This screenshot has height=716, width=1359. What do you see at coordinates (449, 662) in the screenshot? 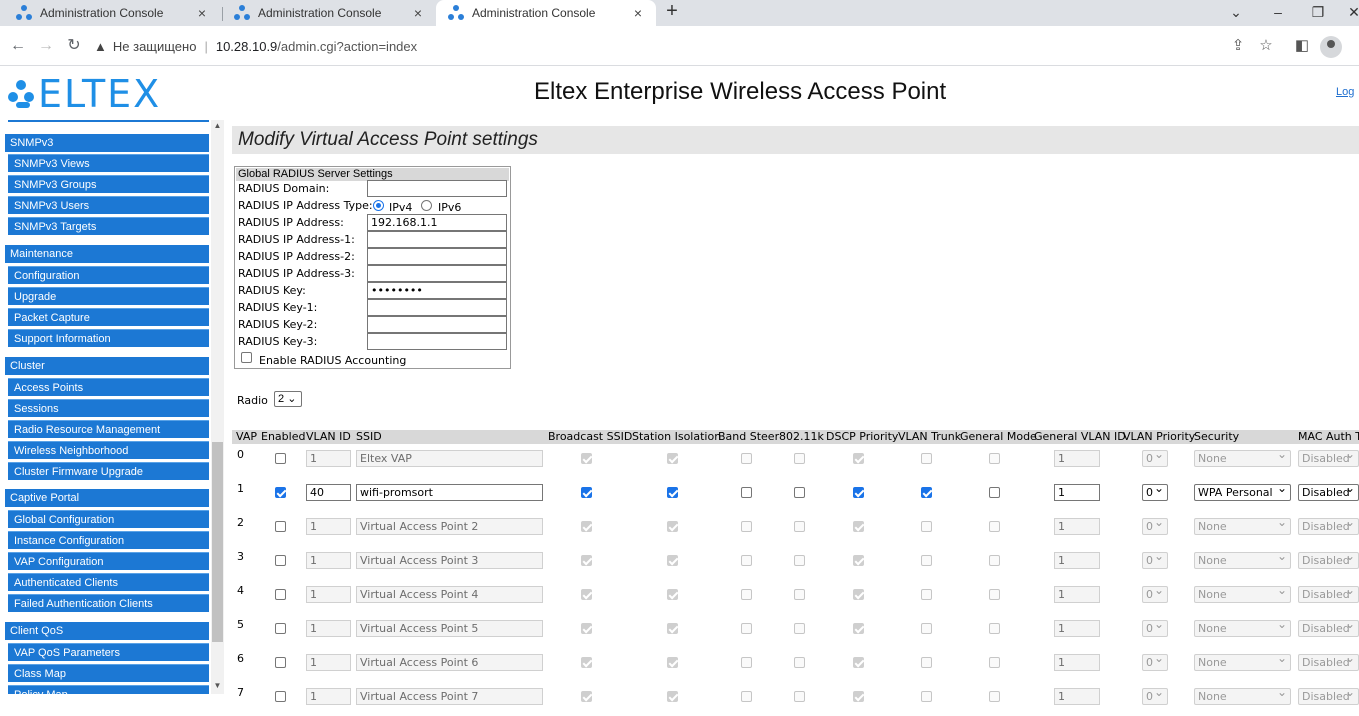
I see `ssid-input: Virtual Access Point 6` at bounding box center [449, 662].